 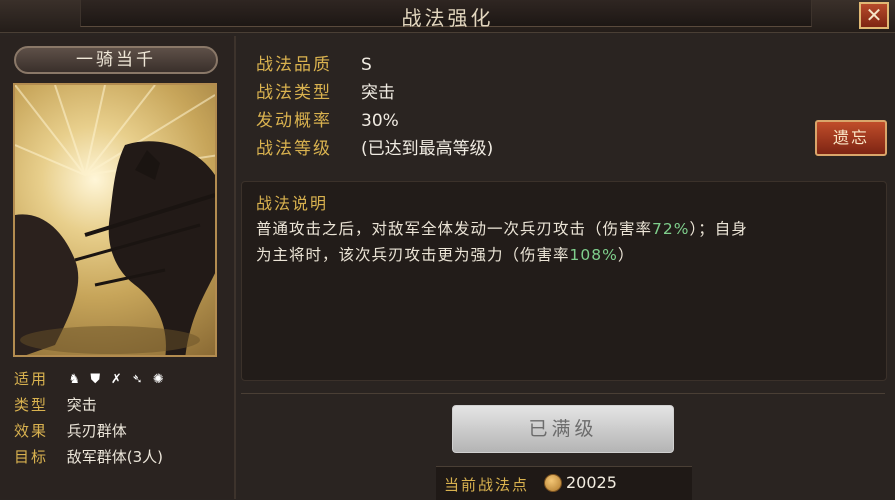 I want to click on info-key: 目标, so click(x=31, y=457).